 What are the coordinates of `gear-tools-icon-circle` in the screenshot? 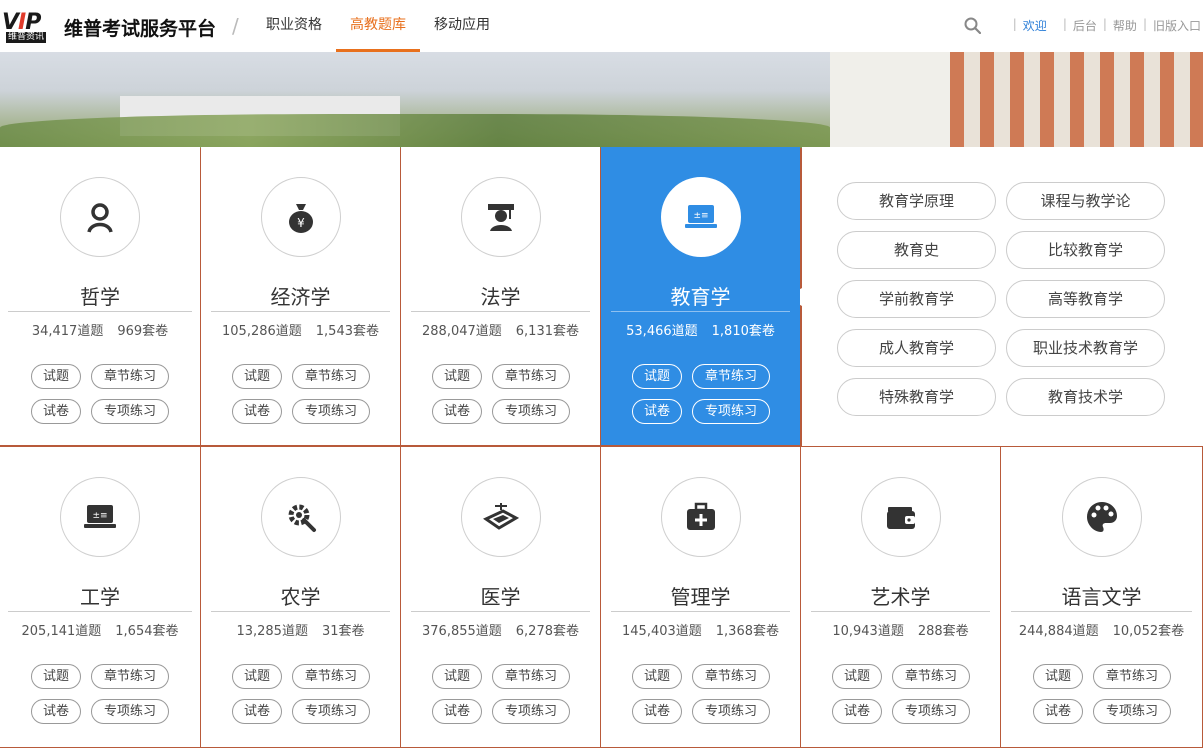 It's located at (301, 517).